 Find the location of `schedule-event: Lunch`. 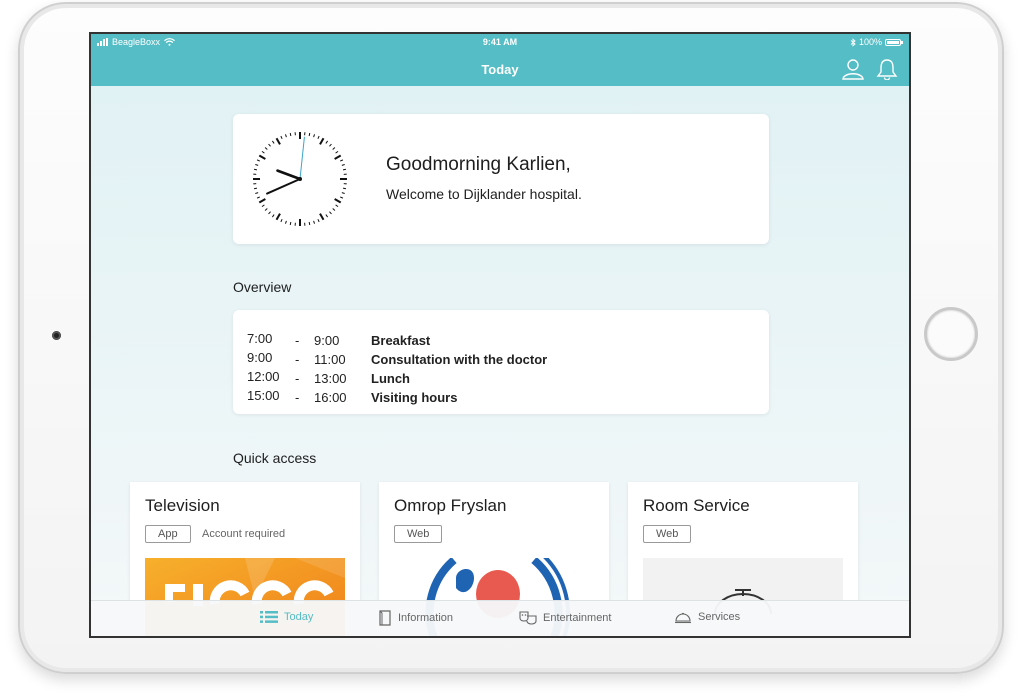

schedule-event: Lunch is located at coordinates (390, 378).